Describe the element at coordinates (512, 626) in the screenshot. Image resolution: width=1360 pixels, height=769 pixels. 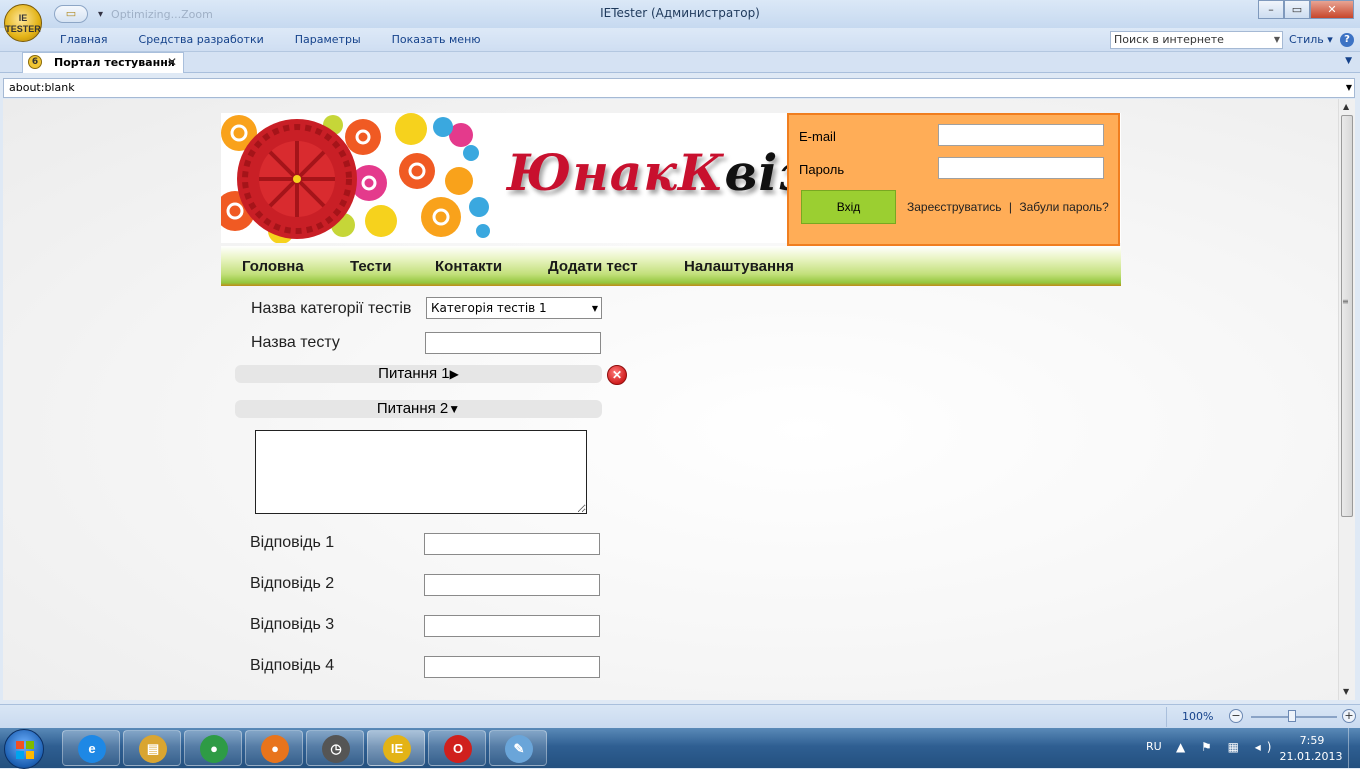
I see `answer-3-field` at that location.